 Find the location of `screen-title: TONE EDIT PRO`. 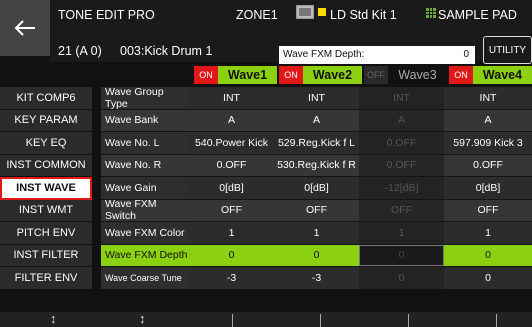

screen-title: TONE EDIT PRO is located at coordinates (106, 15).